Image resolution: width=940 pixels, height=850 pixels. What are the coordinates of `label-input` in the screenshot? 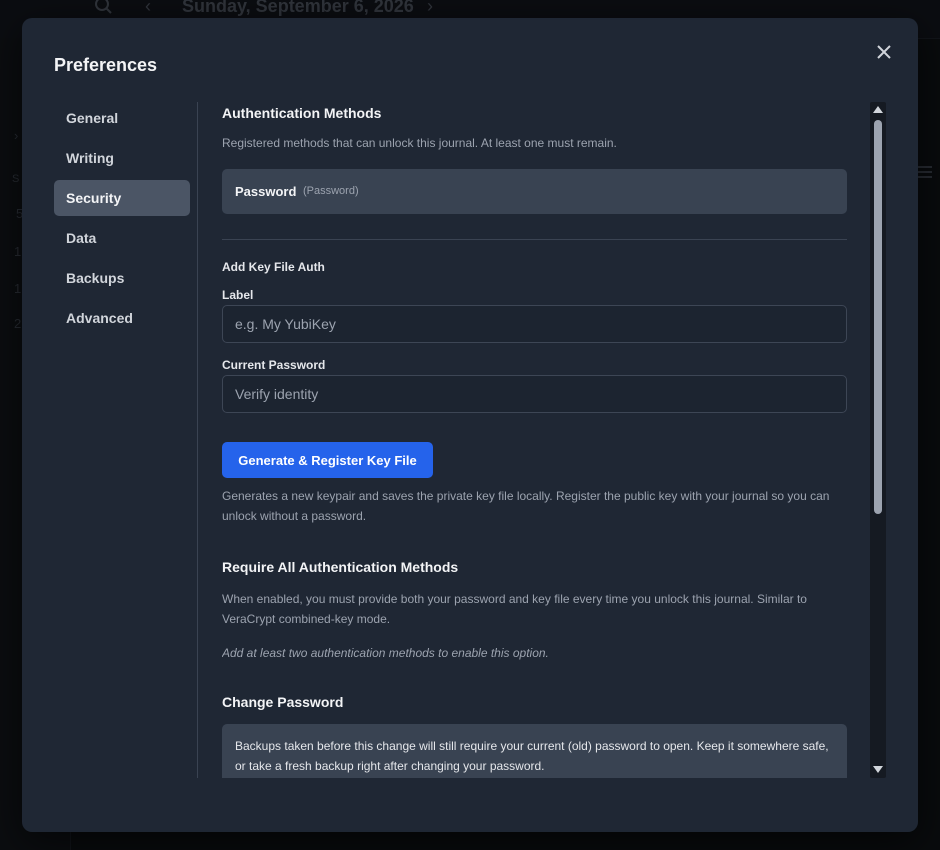 It's located at (534, 324).